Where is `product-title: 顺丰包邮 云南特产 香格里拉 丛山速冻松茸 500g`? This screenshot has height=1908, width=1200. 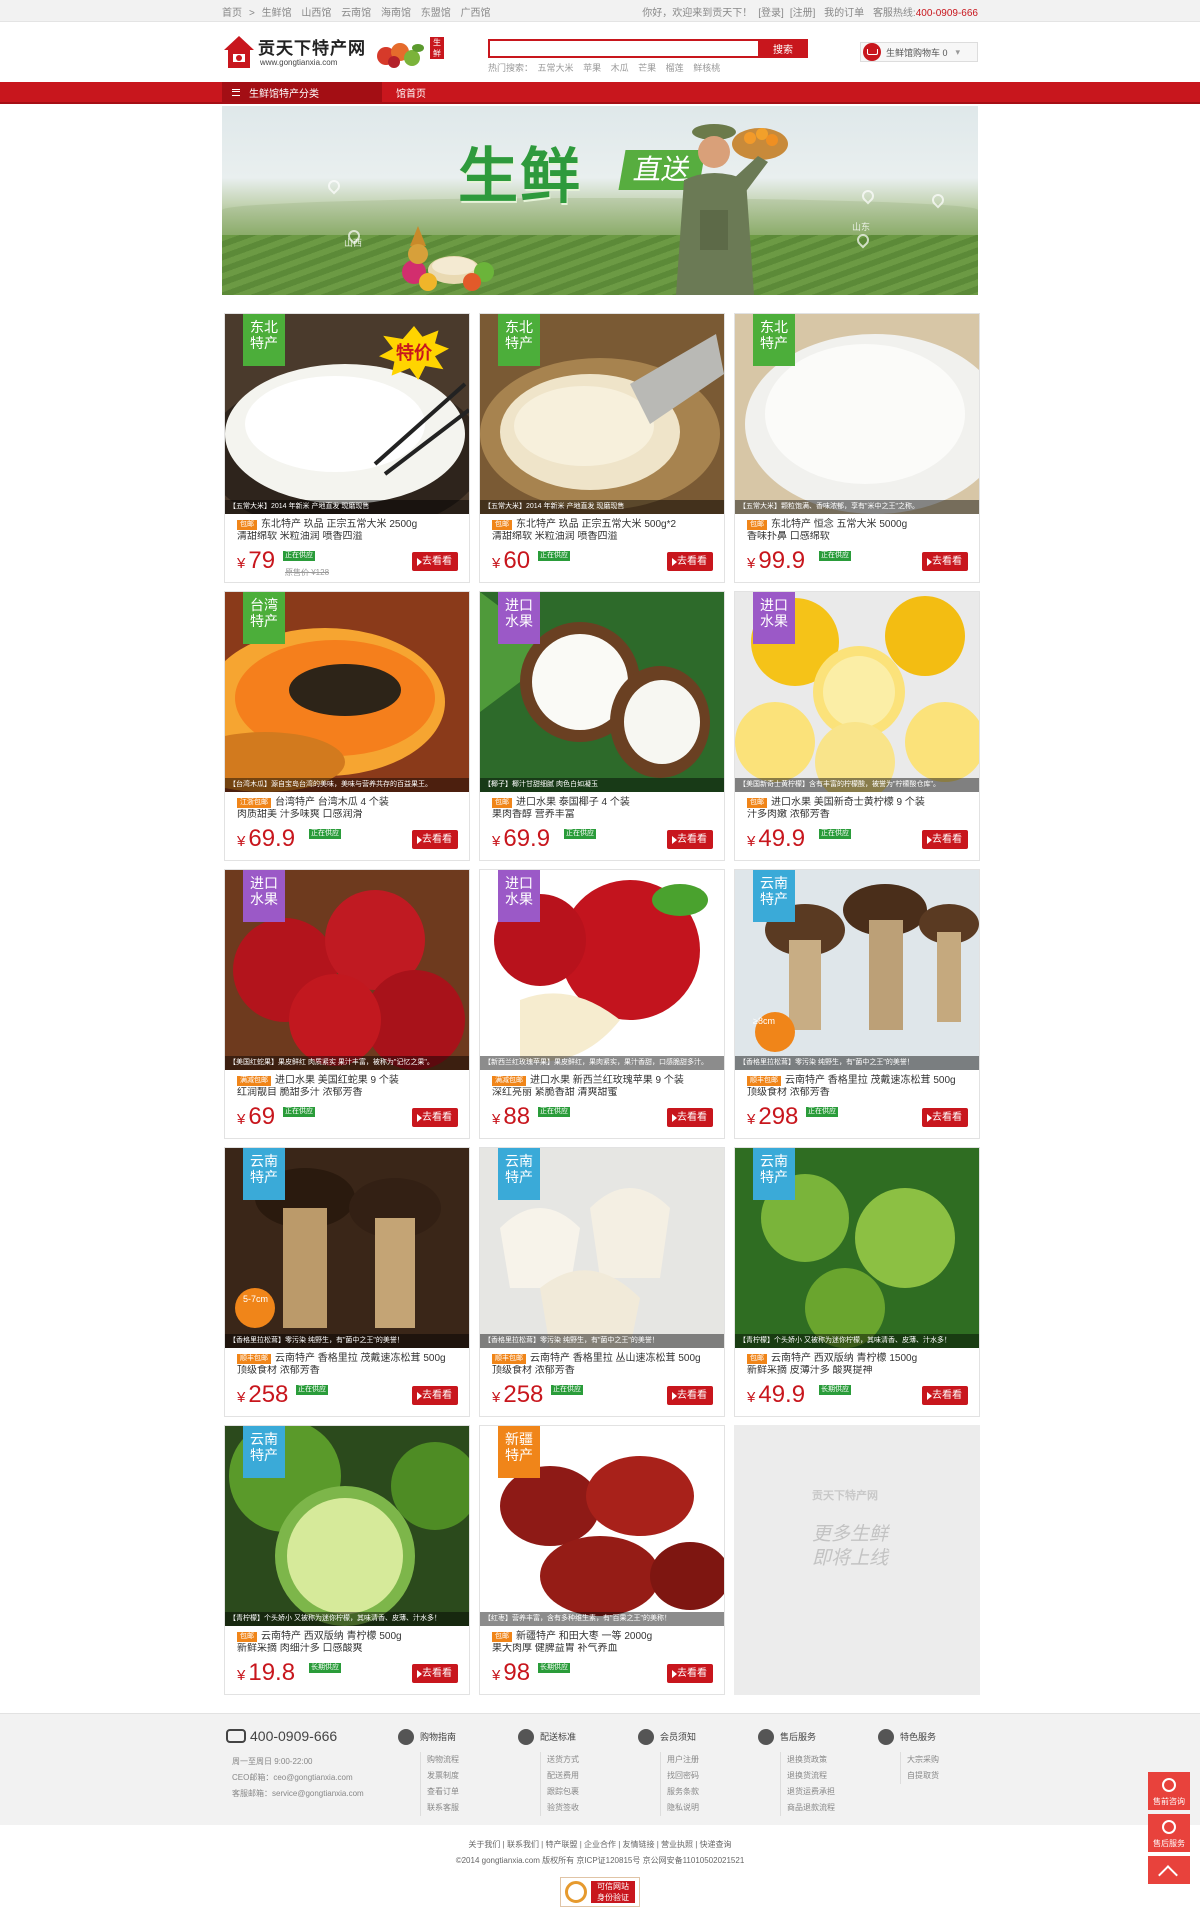
product-title: 顺丰包邮 云南特产 香格里拉 丛山速冻松茸 500g is located at coordinates (602, 1358).